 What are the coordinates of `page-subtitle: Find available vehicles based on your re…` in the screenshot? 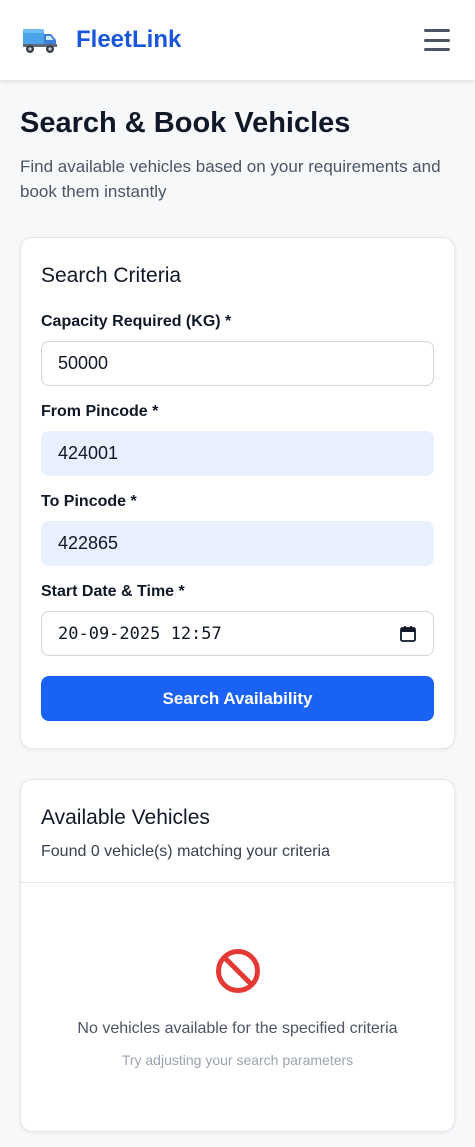 It's located at (230, 179).